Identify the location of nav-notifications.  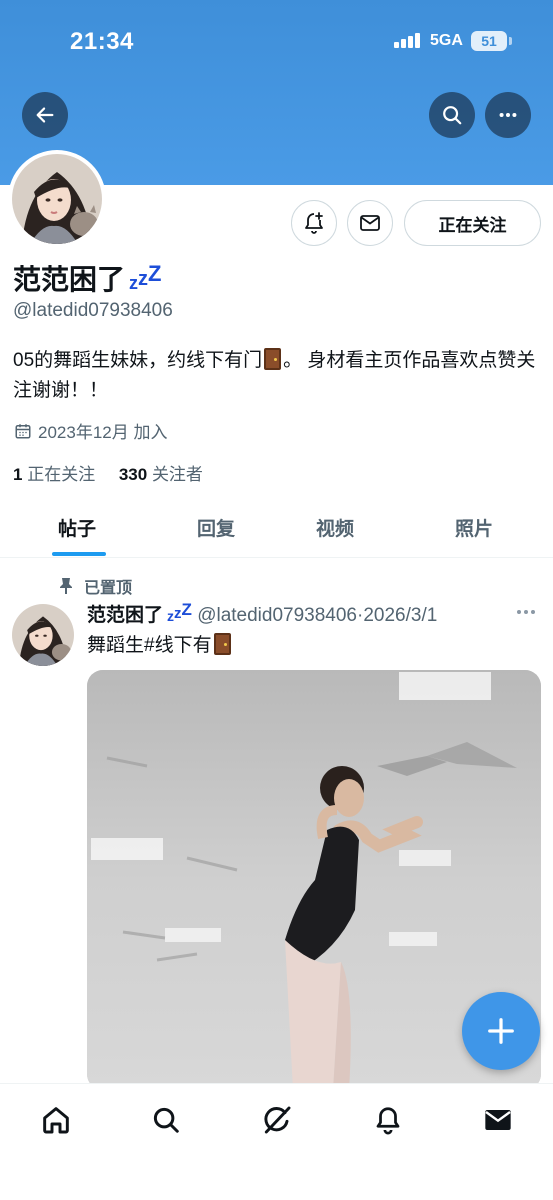
(388, 1120).